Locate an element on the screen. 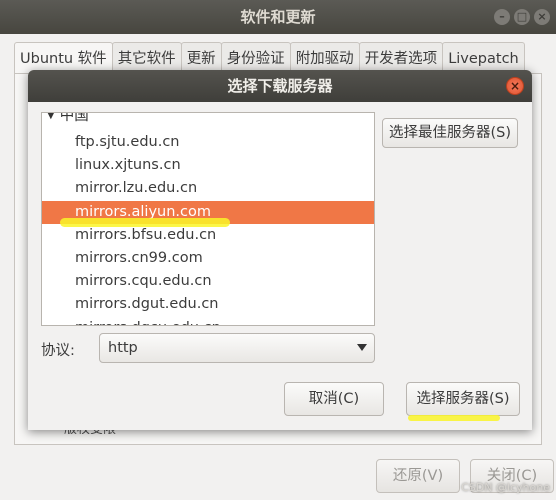  window-title: 软件和更新 is located at coordinates (278, 17).